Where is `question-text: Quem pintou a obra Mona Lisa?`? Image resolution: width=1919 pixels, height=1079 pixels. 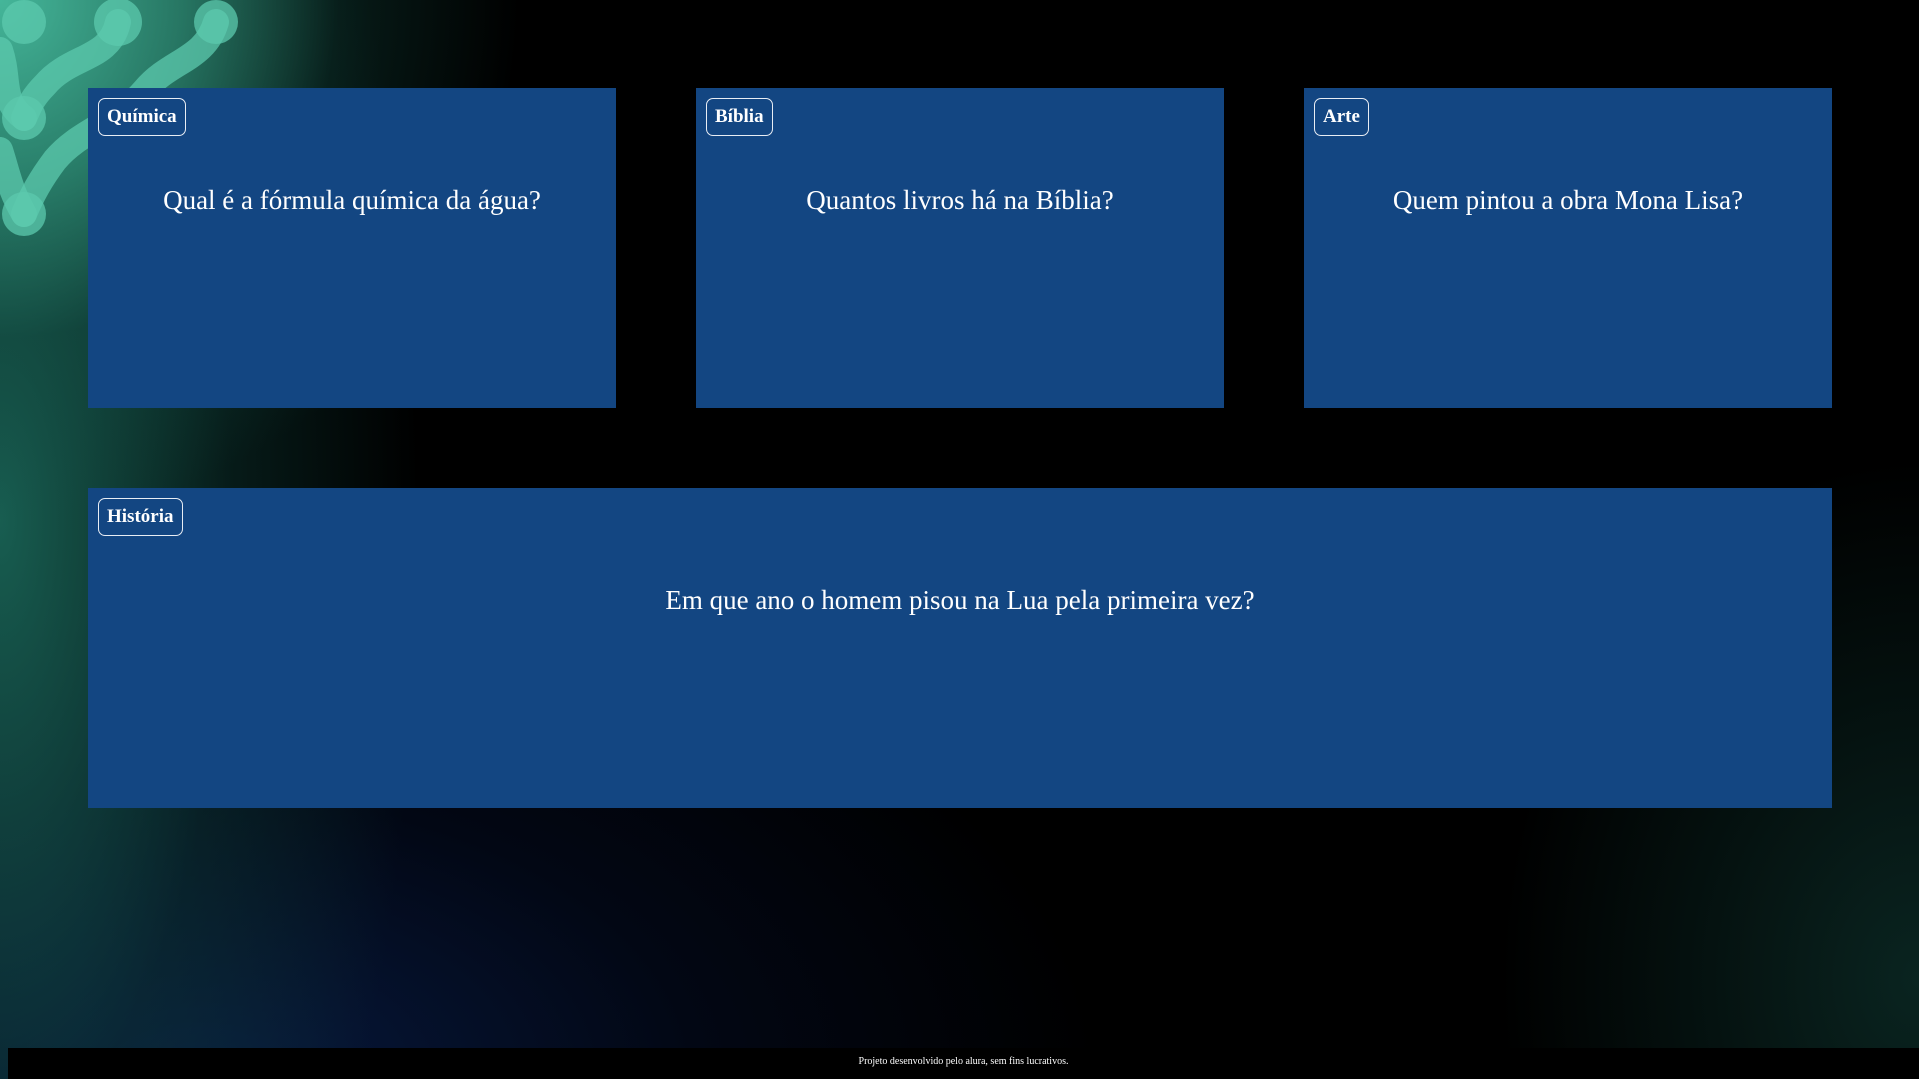
question-text: Quem pintou a obra Mona Lisa? is located at coordinates (1568, 200).